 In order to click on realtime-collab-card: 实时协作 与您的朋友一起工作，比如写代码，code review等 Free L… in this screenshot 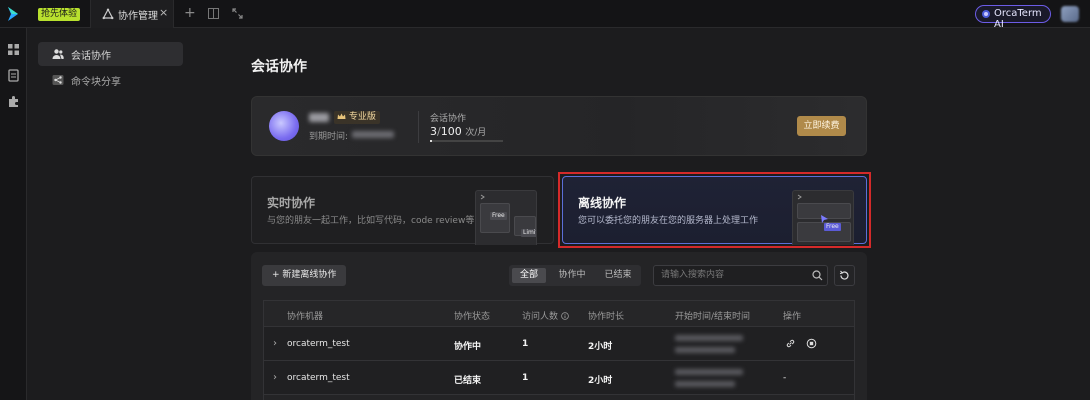, I will do `click(402, 210)`.